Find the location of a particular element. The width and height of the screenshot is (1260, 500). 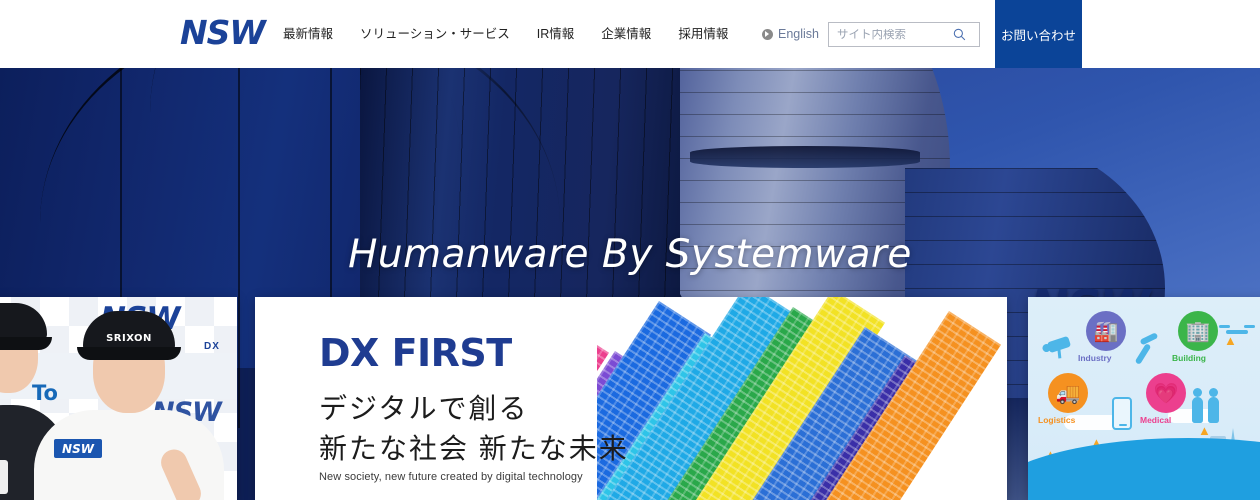

hero-window-strip is located at coordinates (805, 157).